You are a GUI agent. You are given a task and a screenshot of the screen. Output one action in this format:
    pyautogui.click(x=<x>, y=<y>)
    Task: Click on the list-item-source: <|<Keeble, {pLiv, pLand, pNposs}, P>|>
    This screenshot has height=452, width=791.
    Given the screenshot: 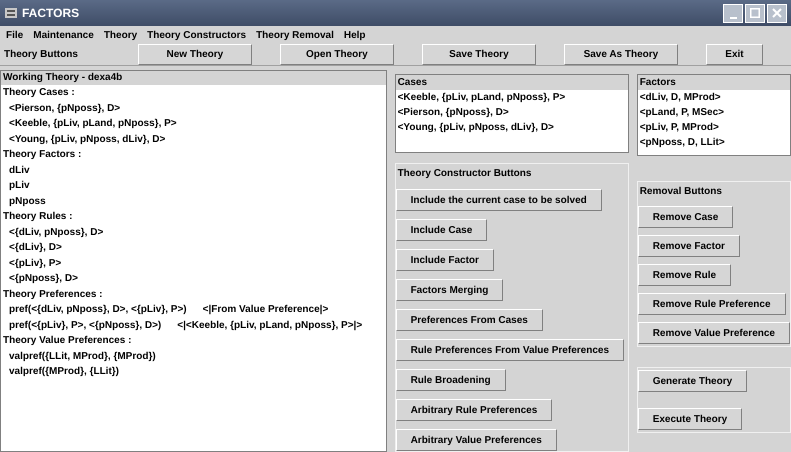 What is the action you would take?
    pyautogui.click(x=269, y=325)
    